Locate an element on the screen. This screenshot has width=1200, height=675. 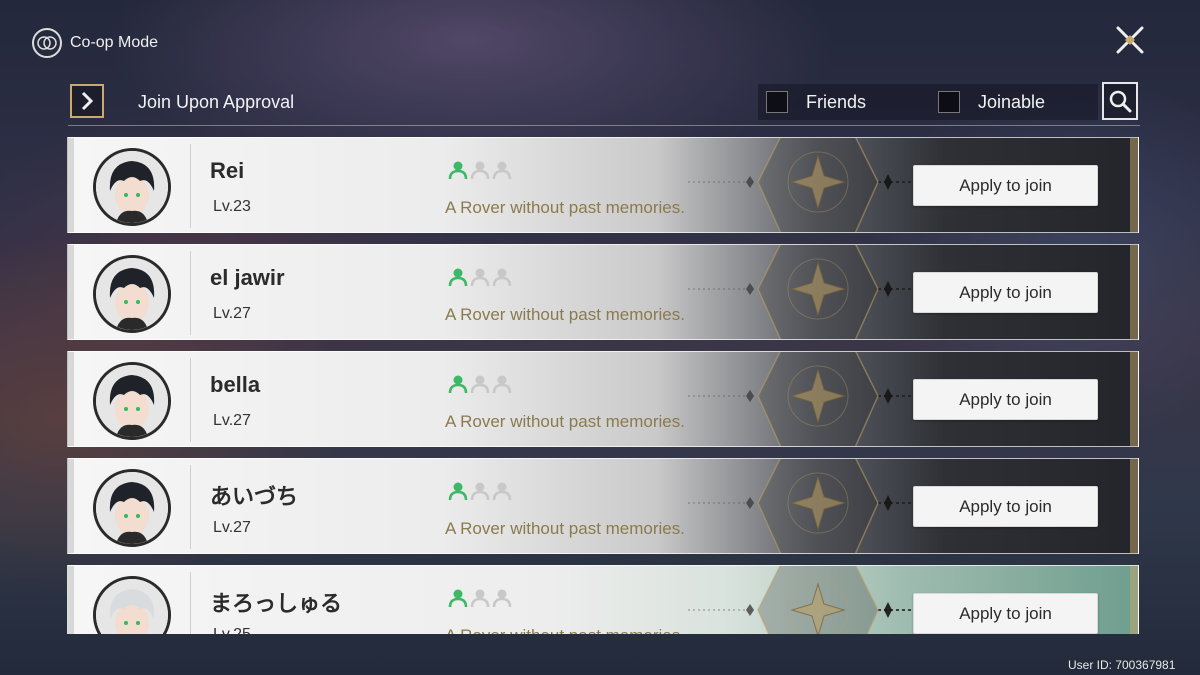
player-level: Lv.23 is located at coordinates (232, 206).